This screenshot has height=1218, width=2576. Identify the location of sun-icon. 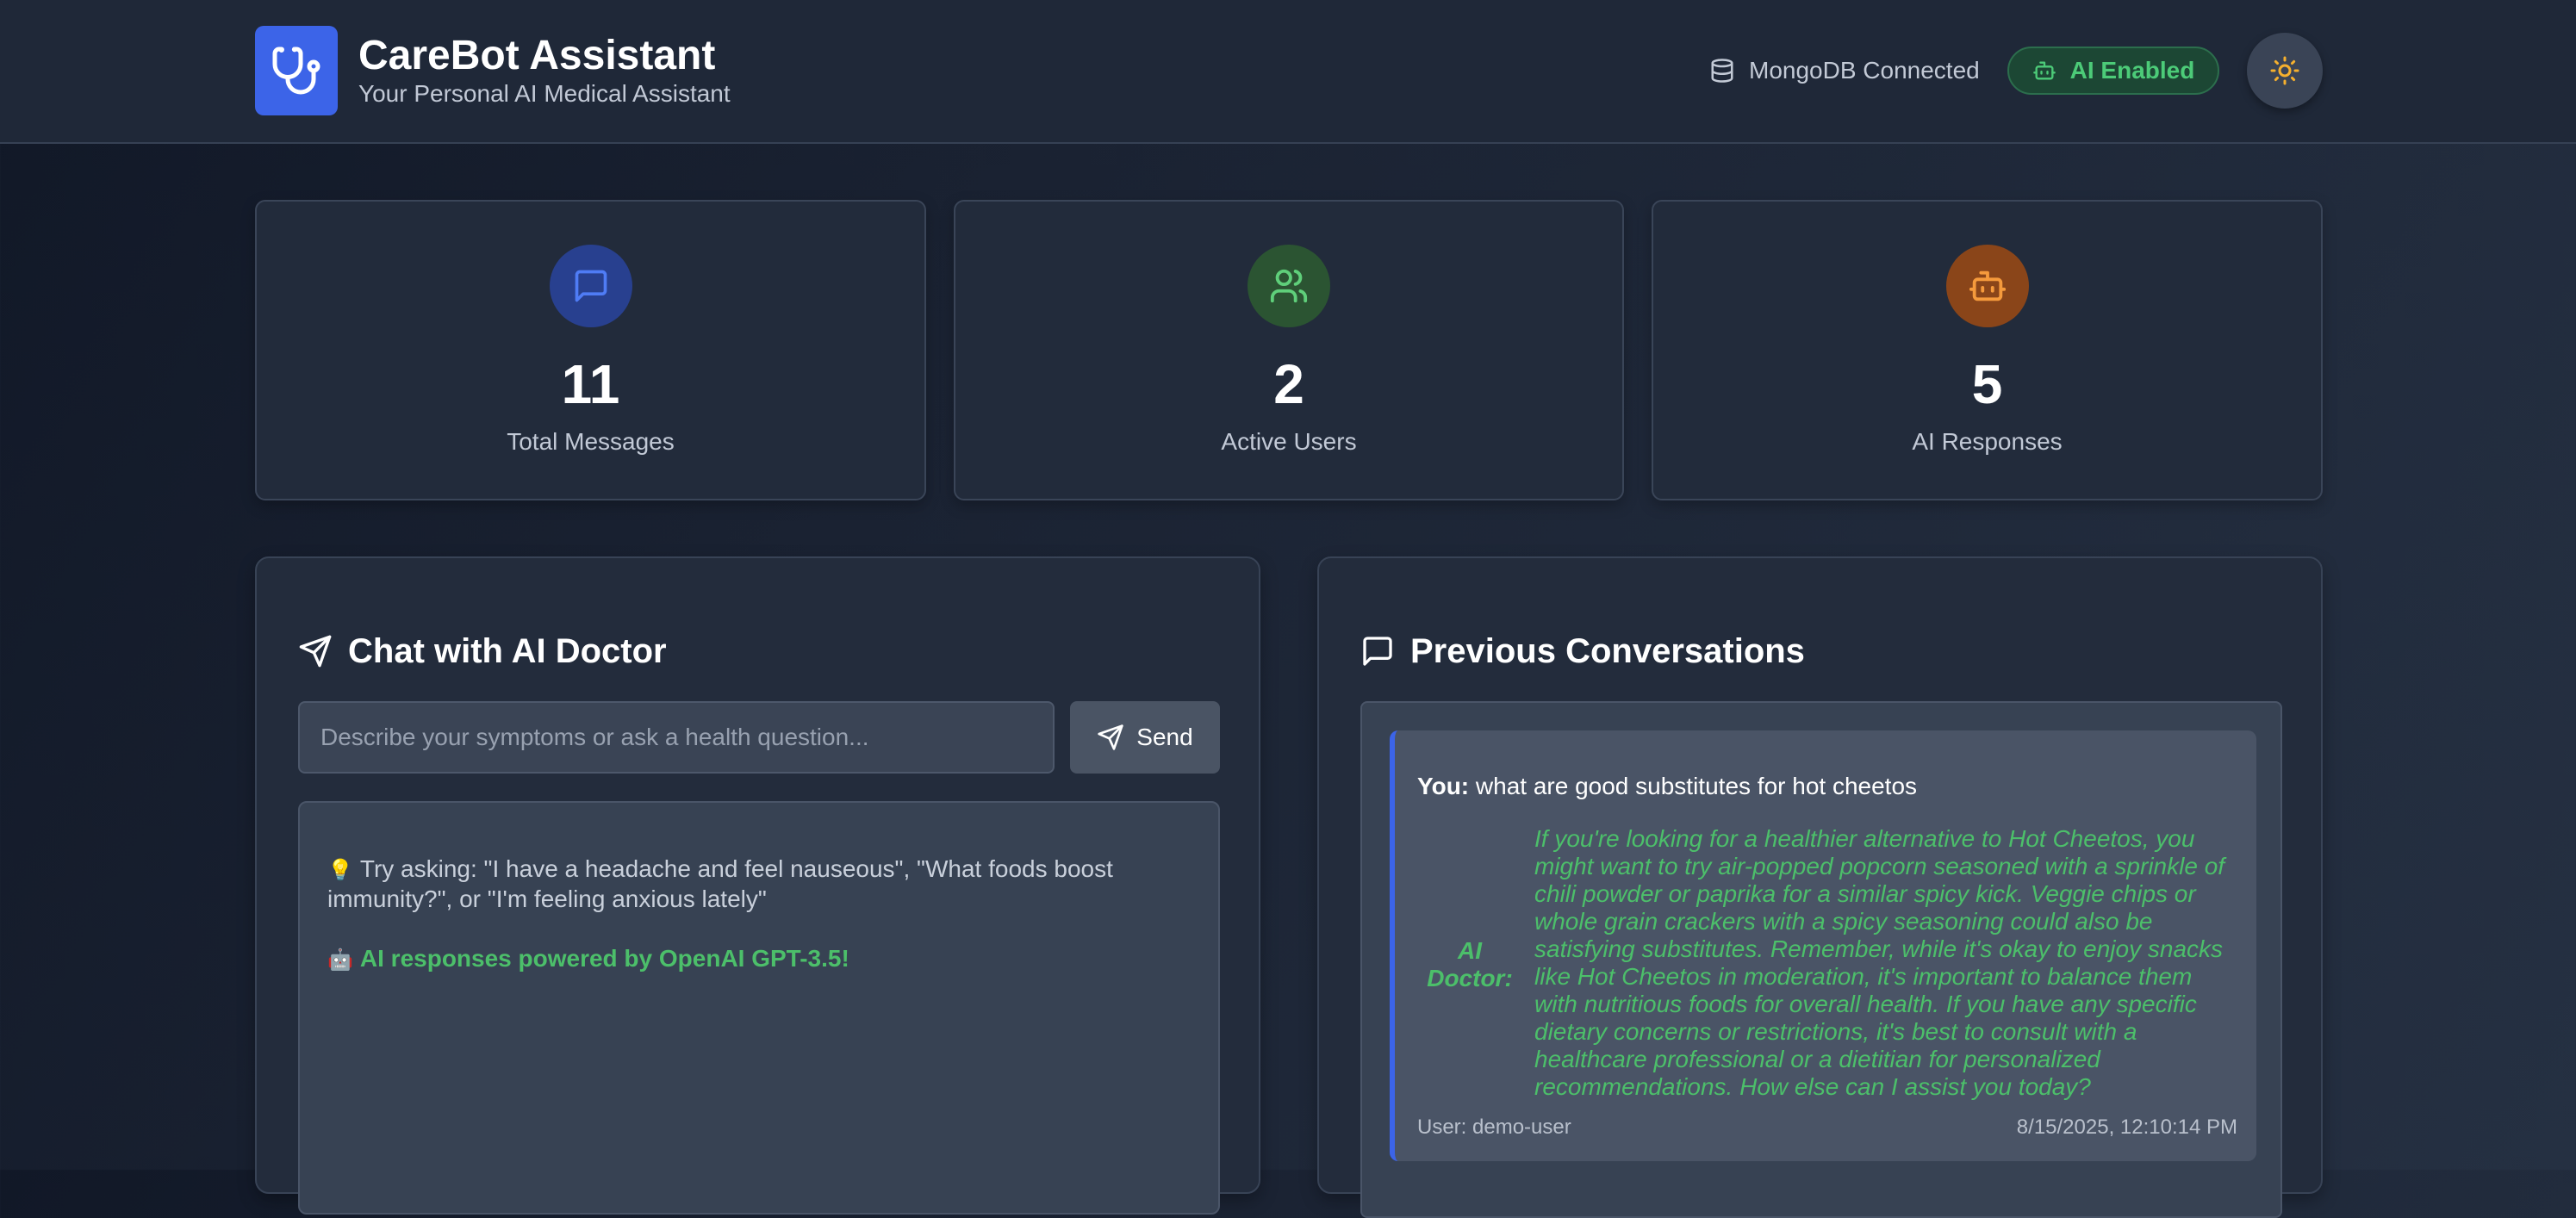
(2284, 70).